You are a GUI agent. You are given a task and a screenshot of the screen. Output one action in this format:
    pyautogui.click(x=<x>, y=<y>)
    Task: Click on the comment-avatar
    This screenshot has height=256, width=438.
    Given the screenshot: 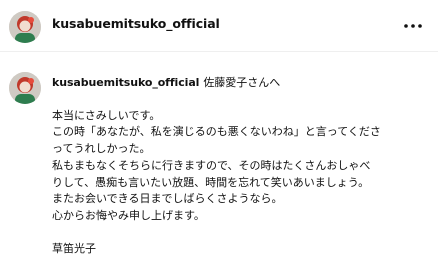 What is the action you would take?
    pyautogui.click(x=25, y=88)
    